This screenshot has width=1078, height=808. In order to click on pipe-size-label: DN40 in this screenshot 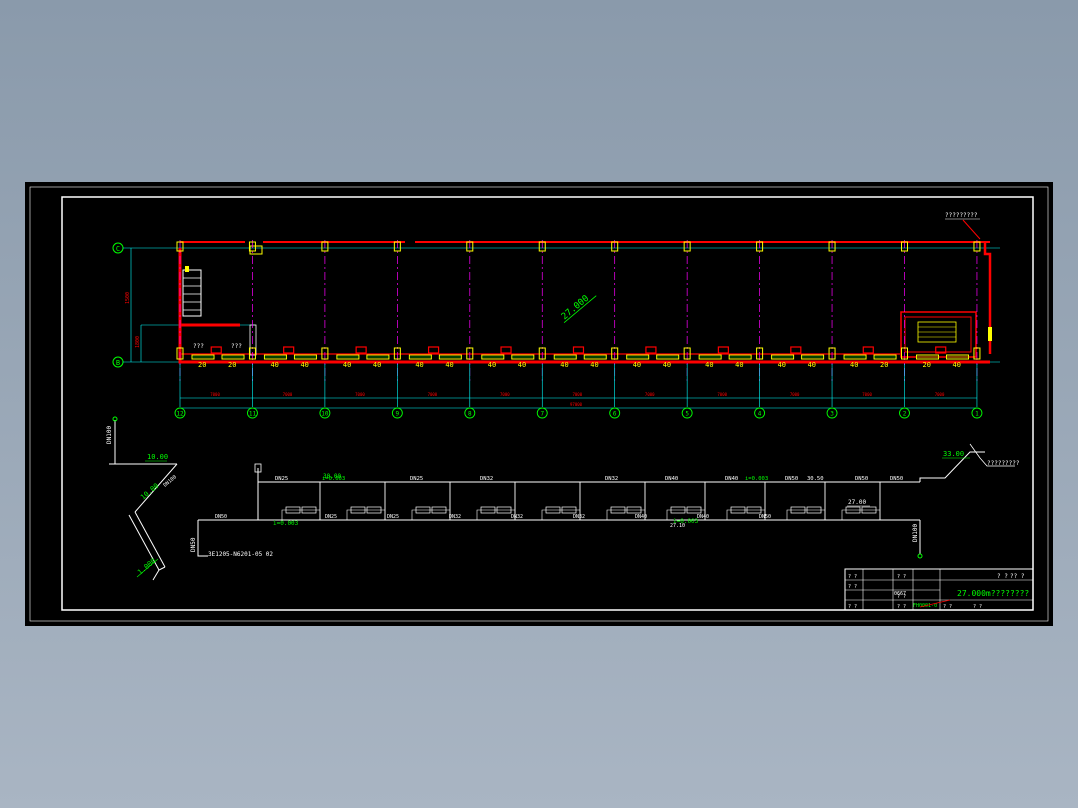, I will do `click(671, 479)`.